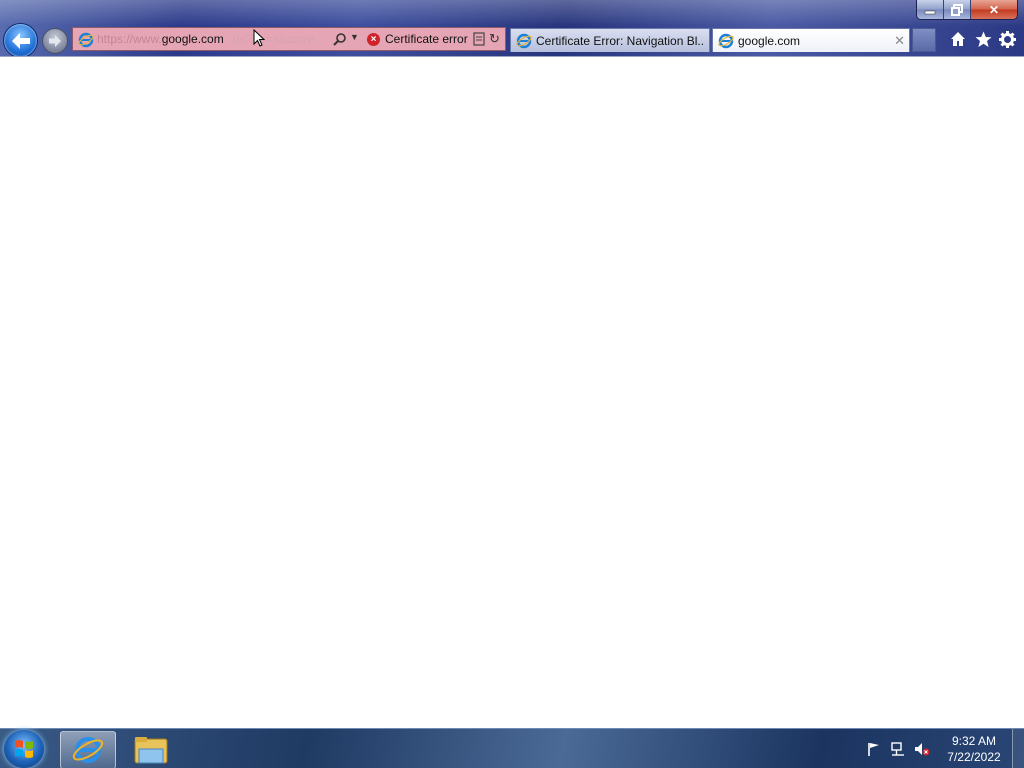 The width and height of the screenshot is (1024, 768). I want to click on volume-muted-icon, so click(922, 749).